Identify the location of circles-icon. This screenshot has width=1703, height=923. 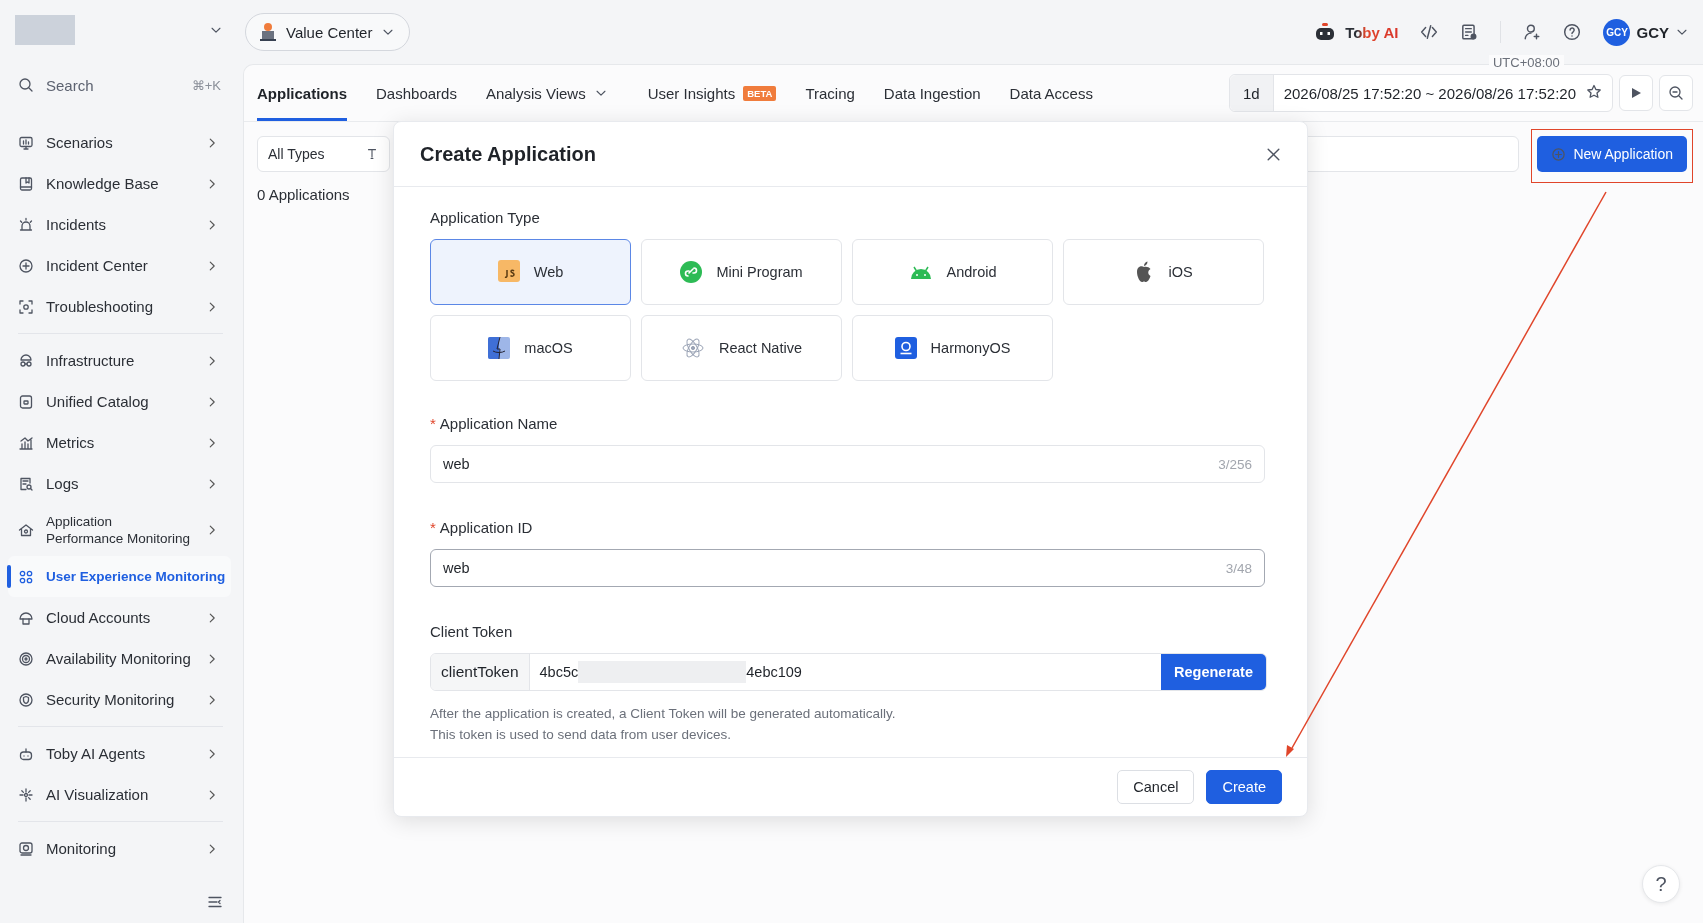
(26, 576).